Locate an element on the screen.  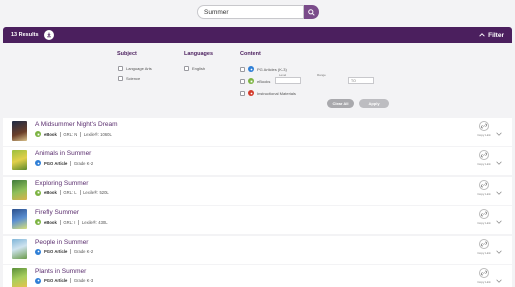
filter-instructional-materials: Instructional Materials is located at coordinates (268, 93).